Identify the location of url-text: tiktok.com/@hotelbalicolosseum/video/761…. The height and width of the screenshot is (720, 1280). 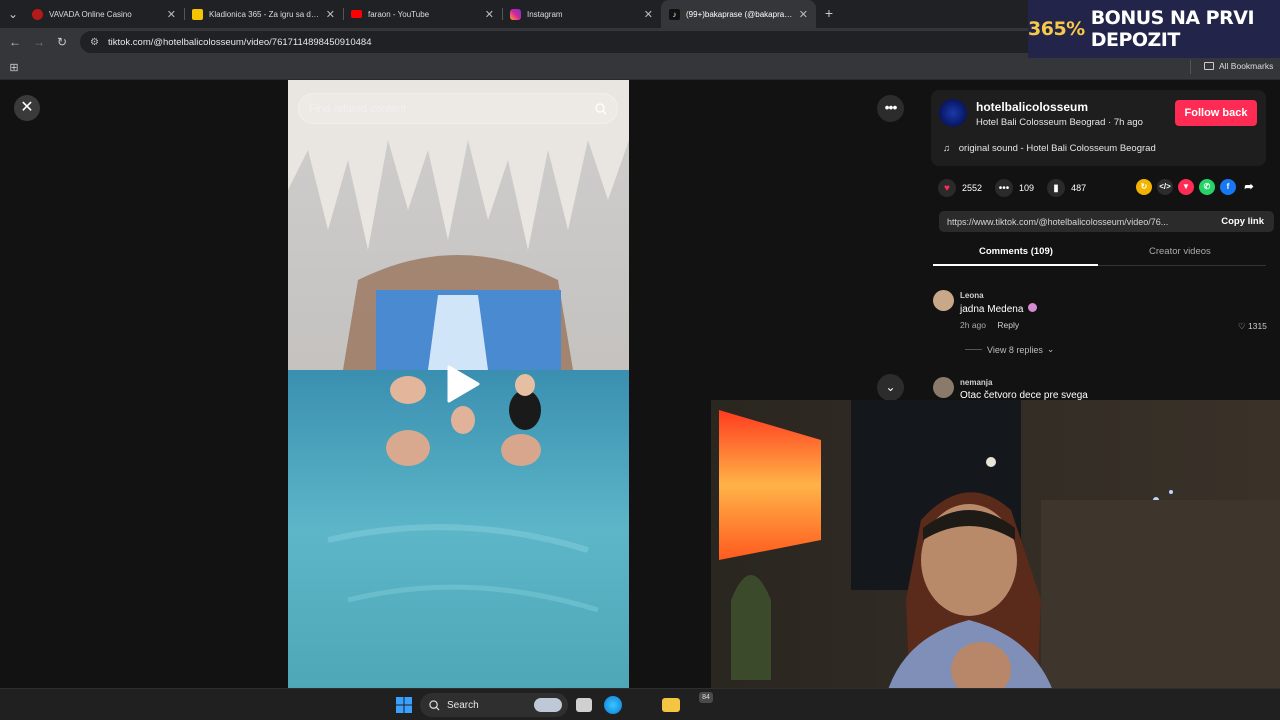
(239, 42).